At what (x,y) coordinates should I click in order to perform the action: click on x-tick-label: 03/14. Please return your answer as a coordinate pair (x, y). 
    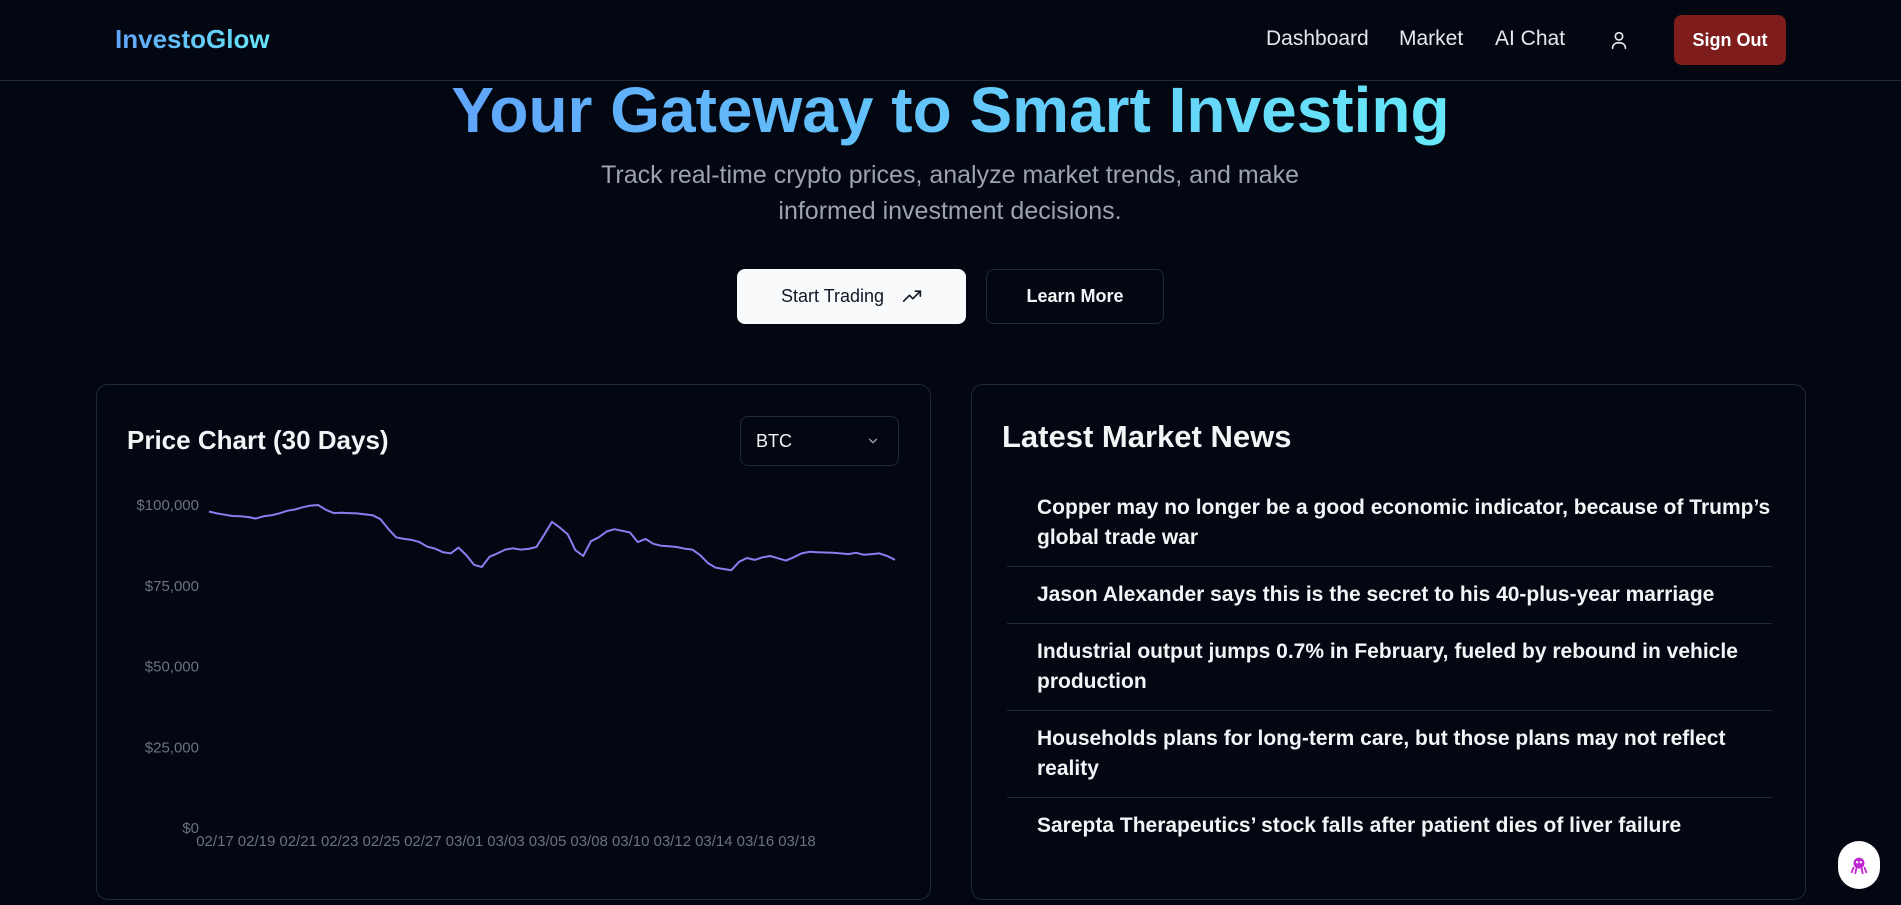
    Looking at the image, I should click on (714, 841).